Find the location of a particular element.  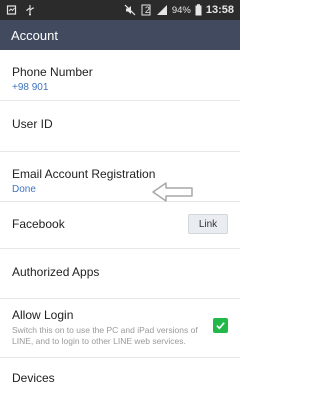

facebook-row: Facebook Link is located at coordinates (120, 225).